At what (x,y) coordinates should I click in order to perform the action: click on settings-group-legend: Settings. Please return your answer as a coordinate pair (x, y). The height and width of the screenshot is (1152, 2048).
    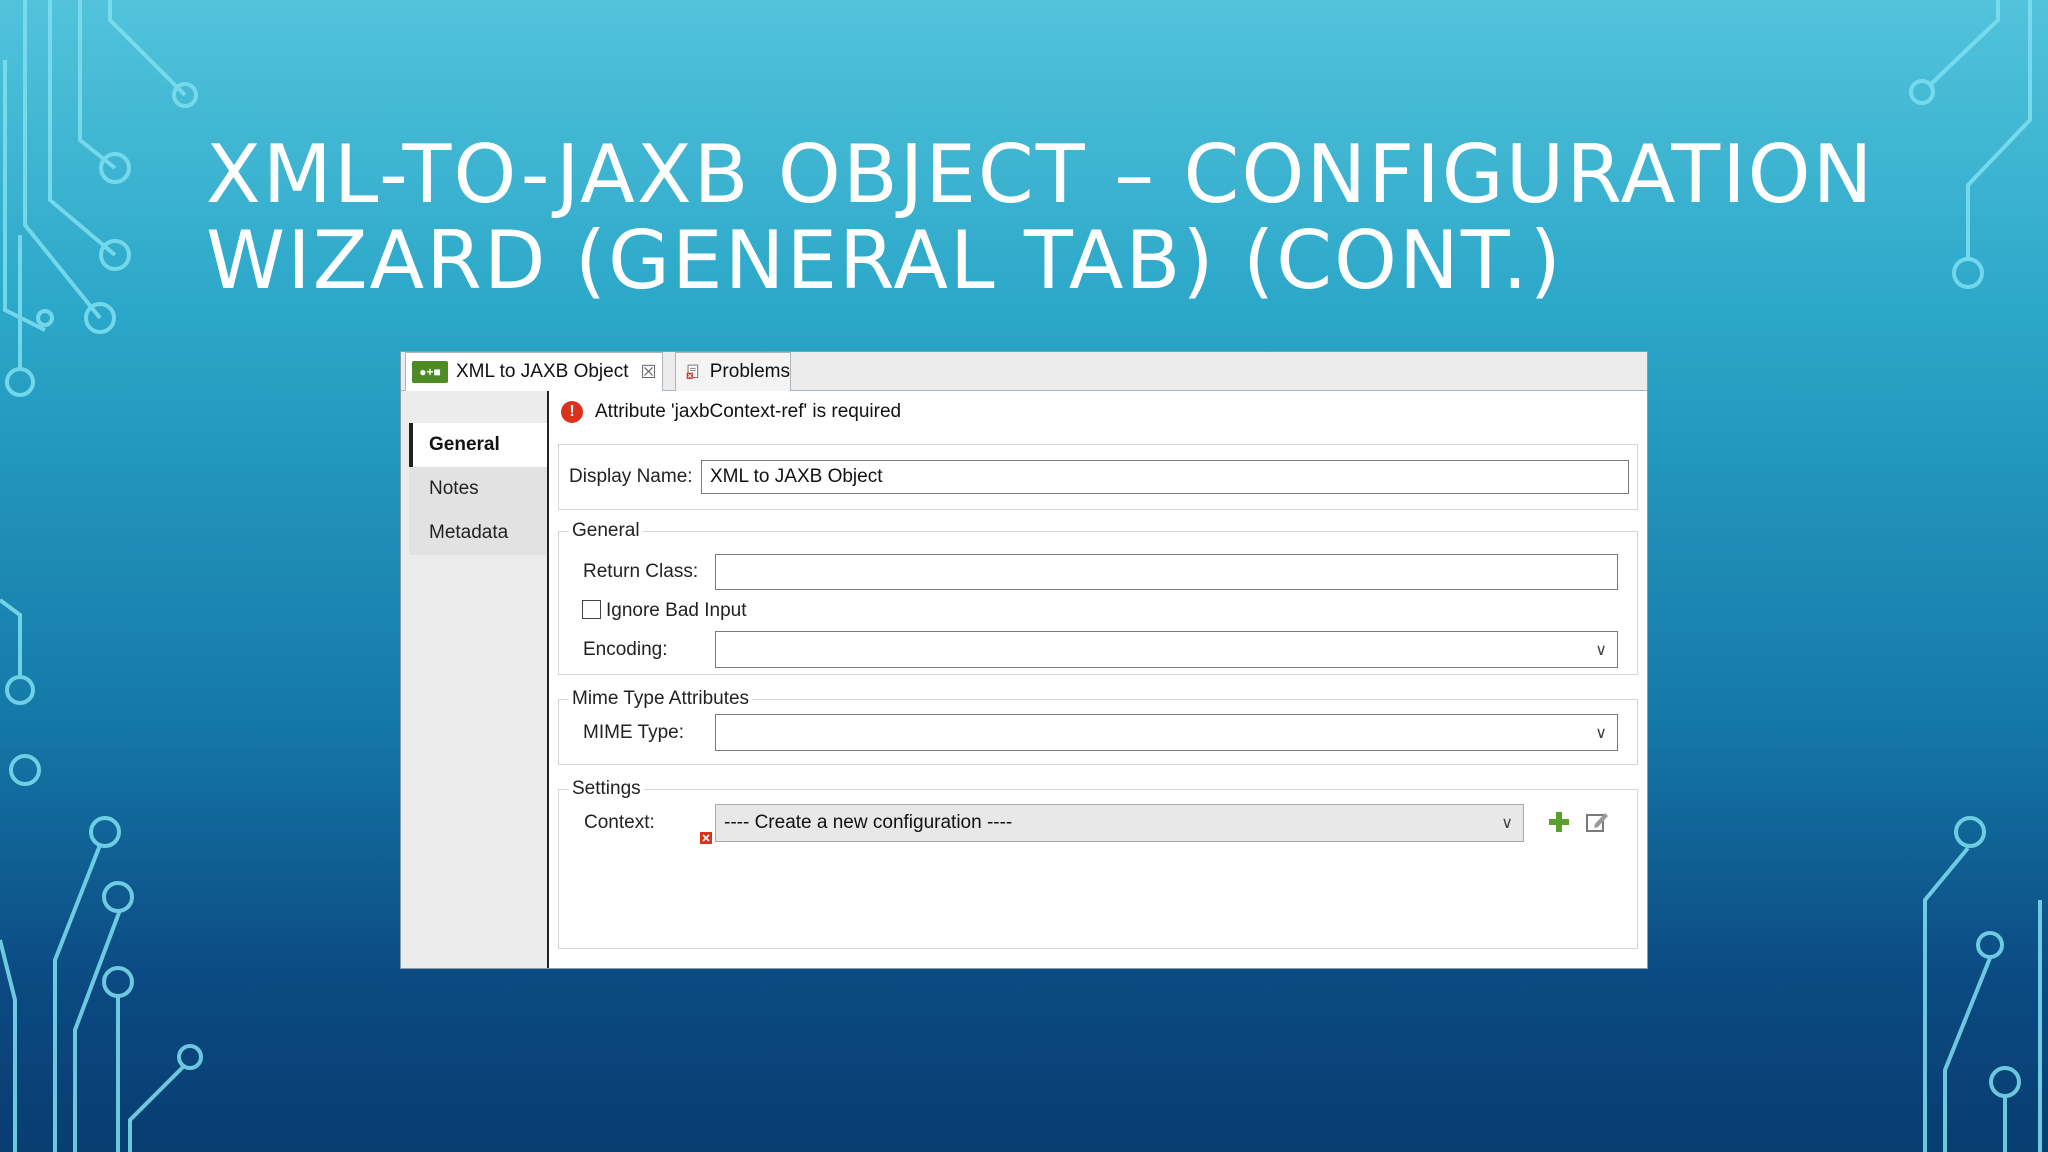
    Looking at the image, I should click on (606, 789).